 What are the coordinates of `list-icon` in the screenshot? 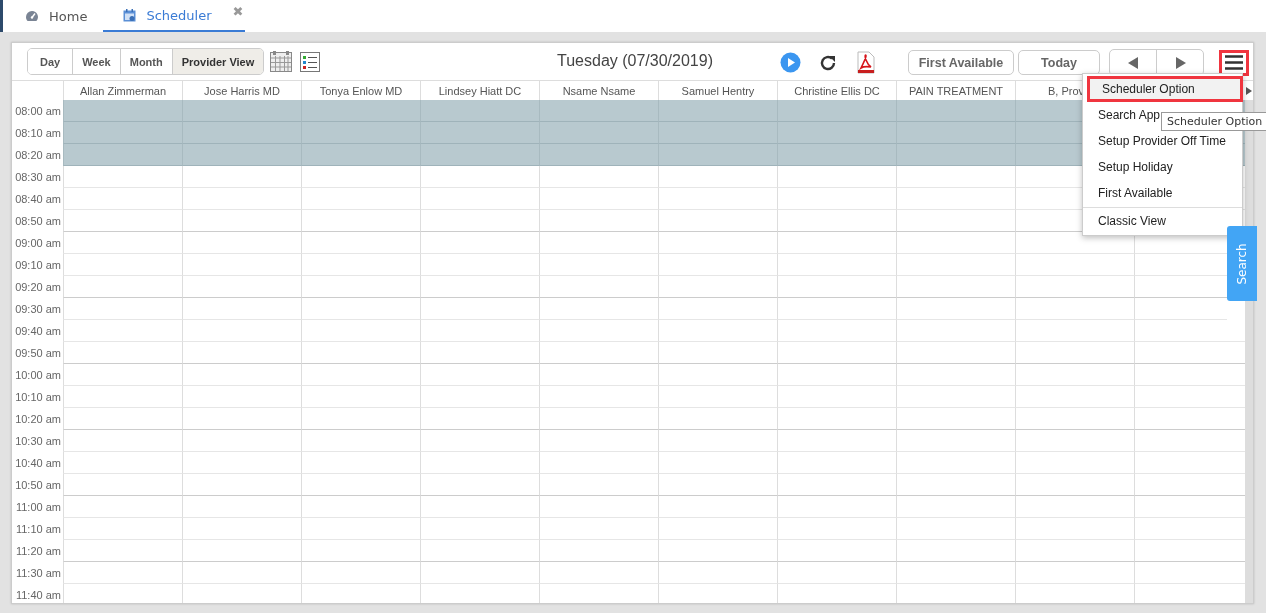 It's located at (310, 61).